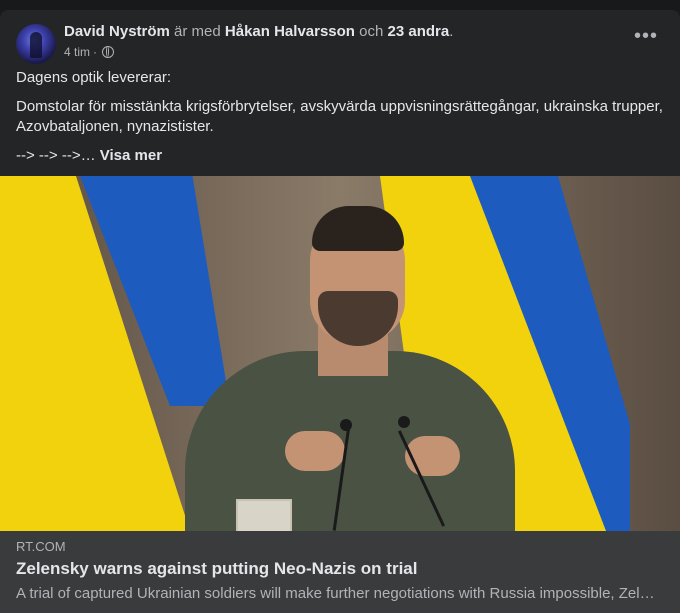  Describe the element at coordinates (117, 31) in the screenshot. I see `author-name-link: David Nyström` at that location.